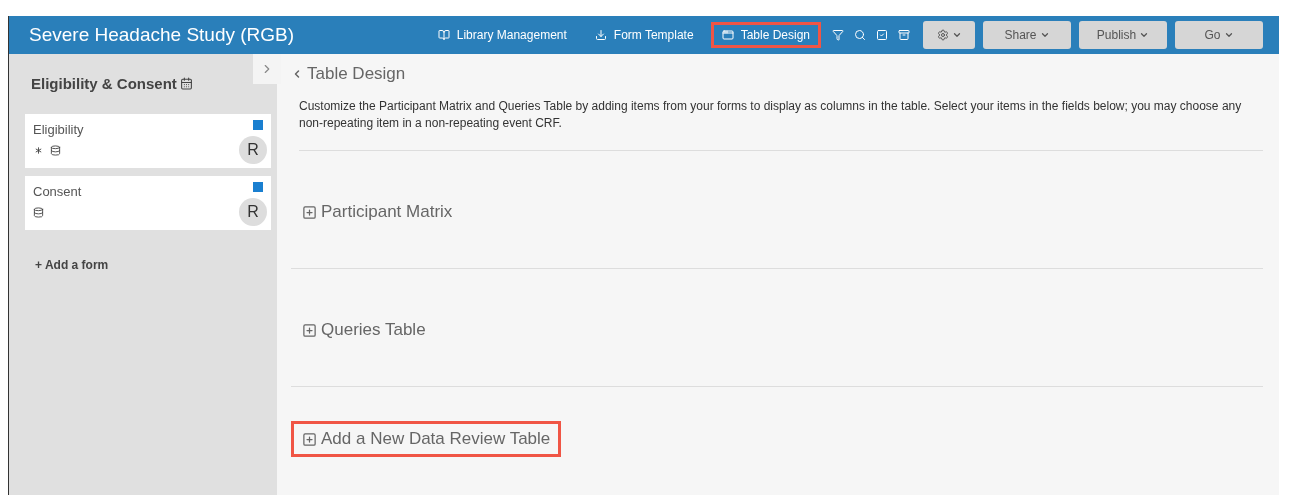 Image resolution: width=1293 pixels, height=495 pixels. Describe the element at coordinates (781, 124) in the screenshot. I see `intro-text: Customize the Participant Matrix and Queries Table by adding items from your forms to display as columns in the table. Select your items in the fields below; you may choose any non-repeating item in a non-repeating event CRF.` at that location.